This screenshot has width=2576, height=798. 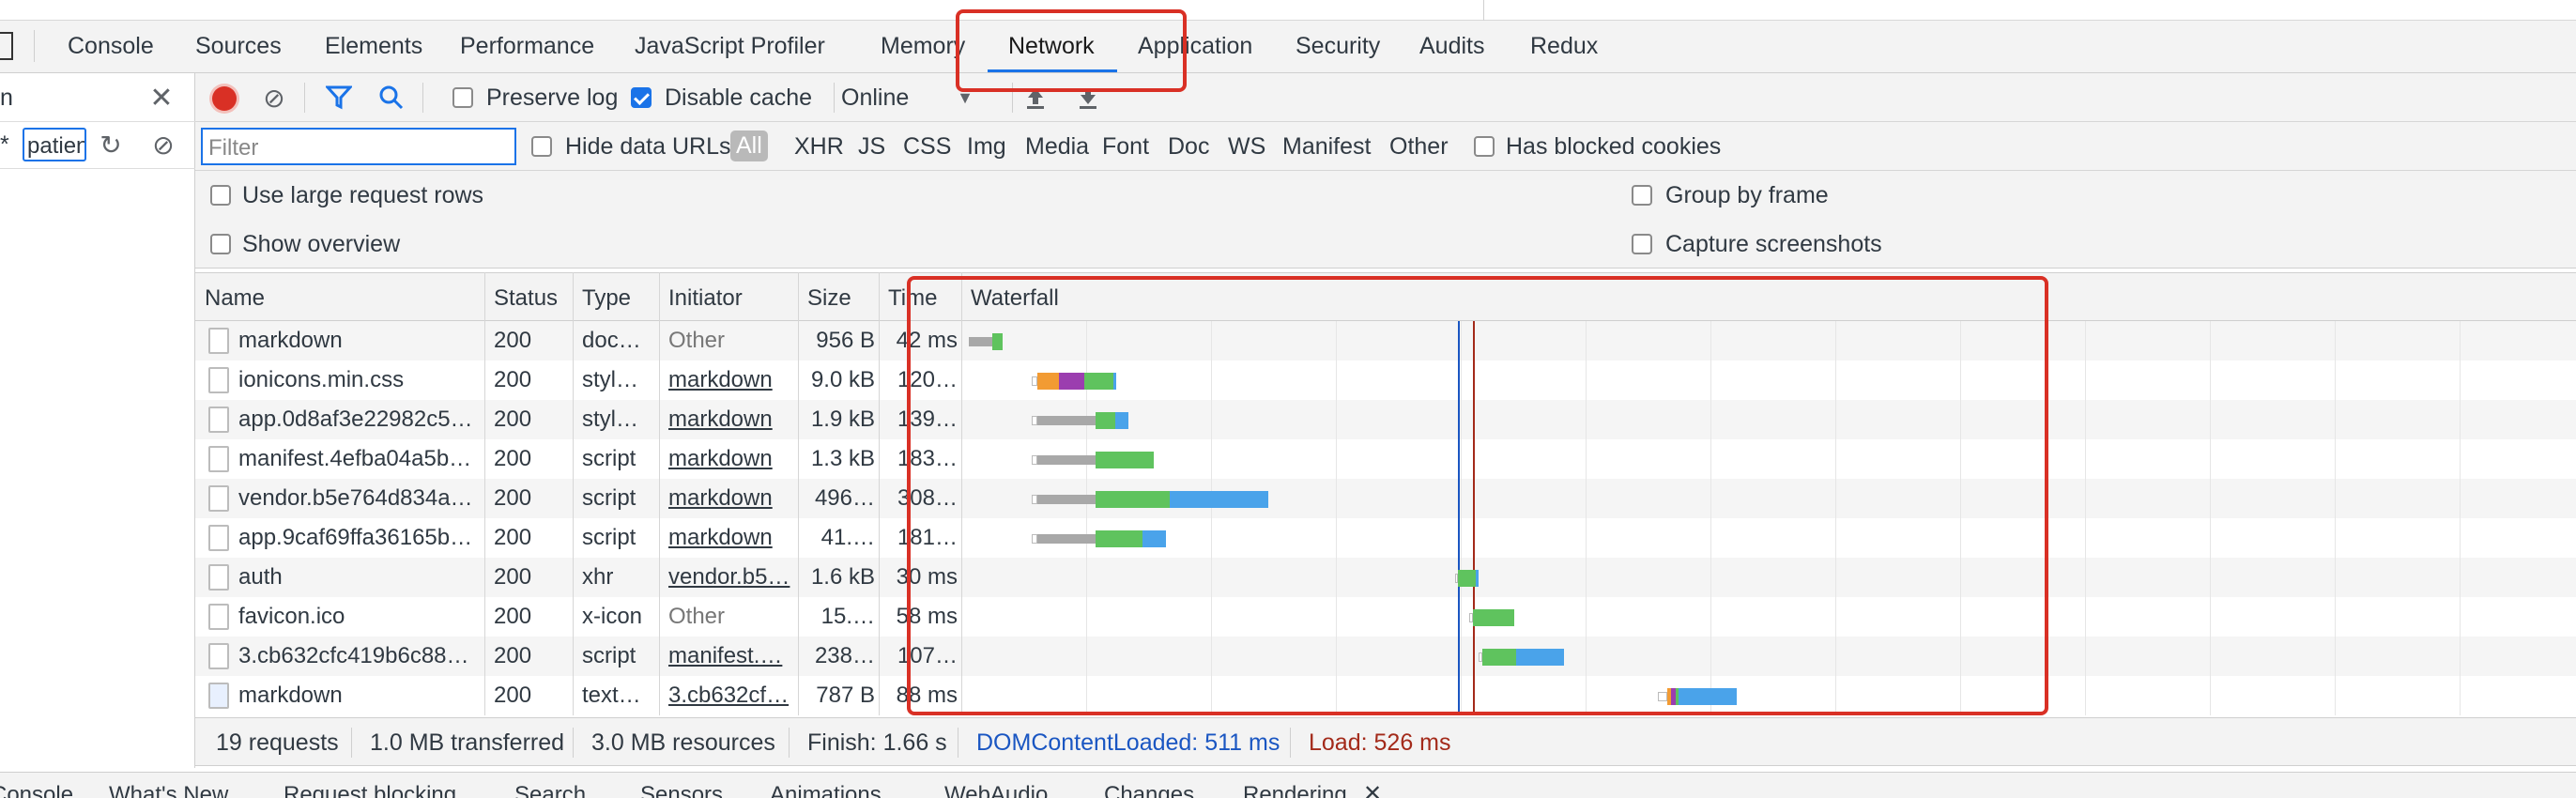 I want to click on drawer-tab-request-blocking: Request blocking, so click(x=370, y=790).